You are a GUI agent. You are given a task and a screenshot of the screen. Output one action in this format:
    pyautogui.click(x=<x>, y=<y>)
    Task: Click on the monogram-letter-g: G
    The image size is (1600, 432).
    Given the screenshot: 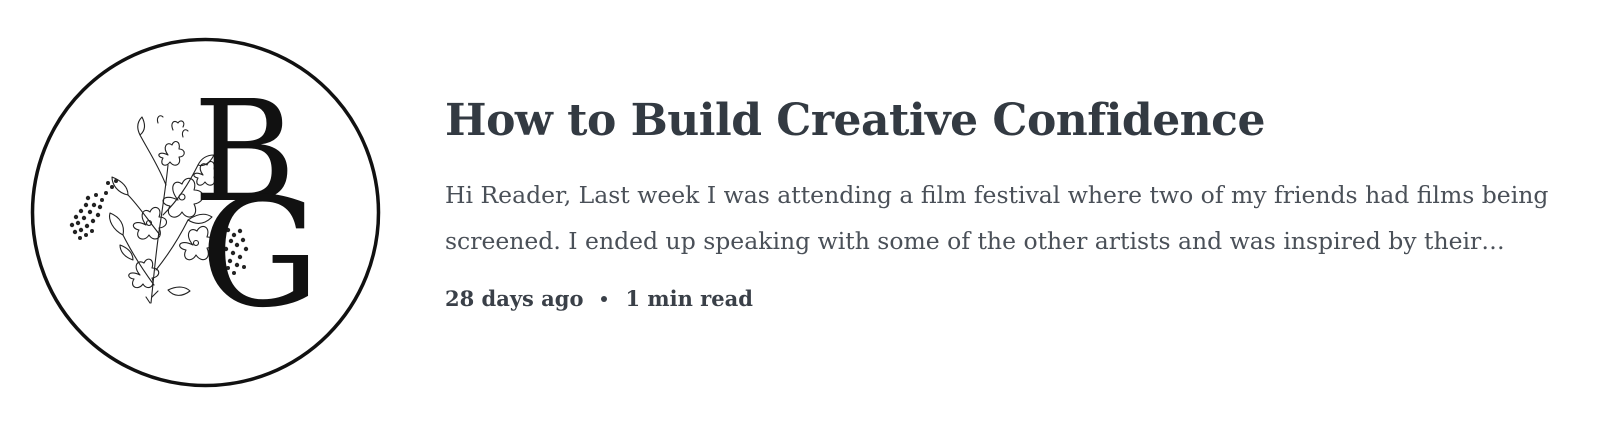 What is the action you would take?
    pyautogui.click(x=260, y=254)
    